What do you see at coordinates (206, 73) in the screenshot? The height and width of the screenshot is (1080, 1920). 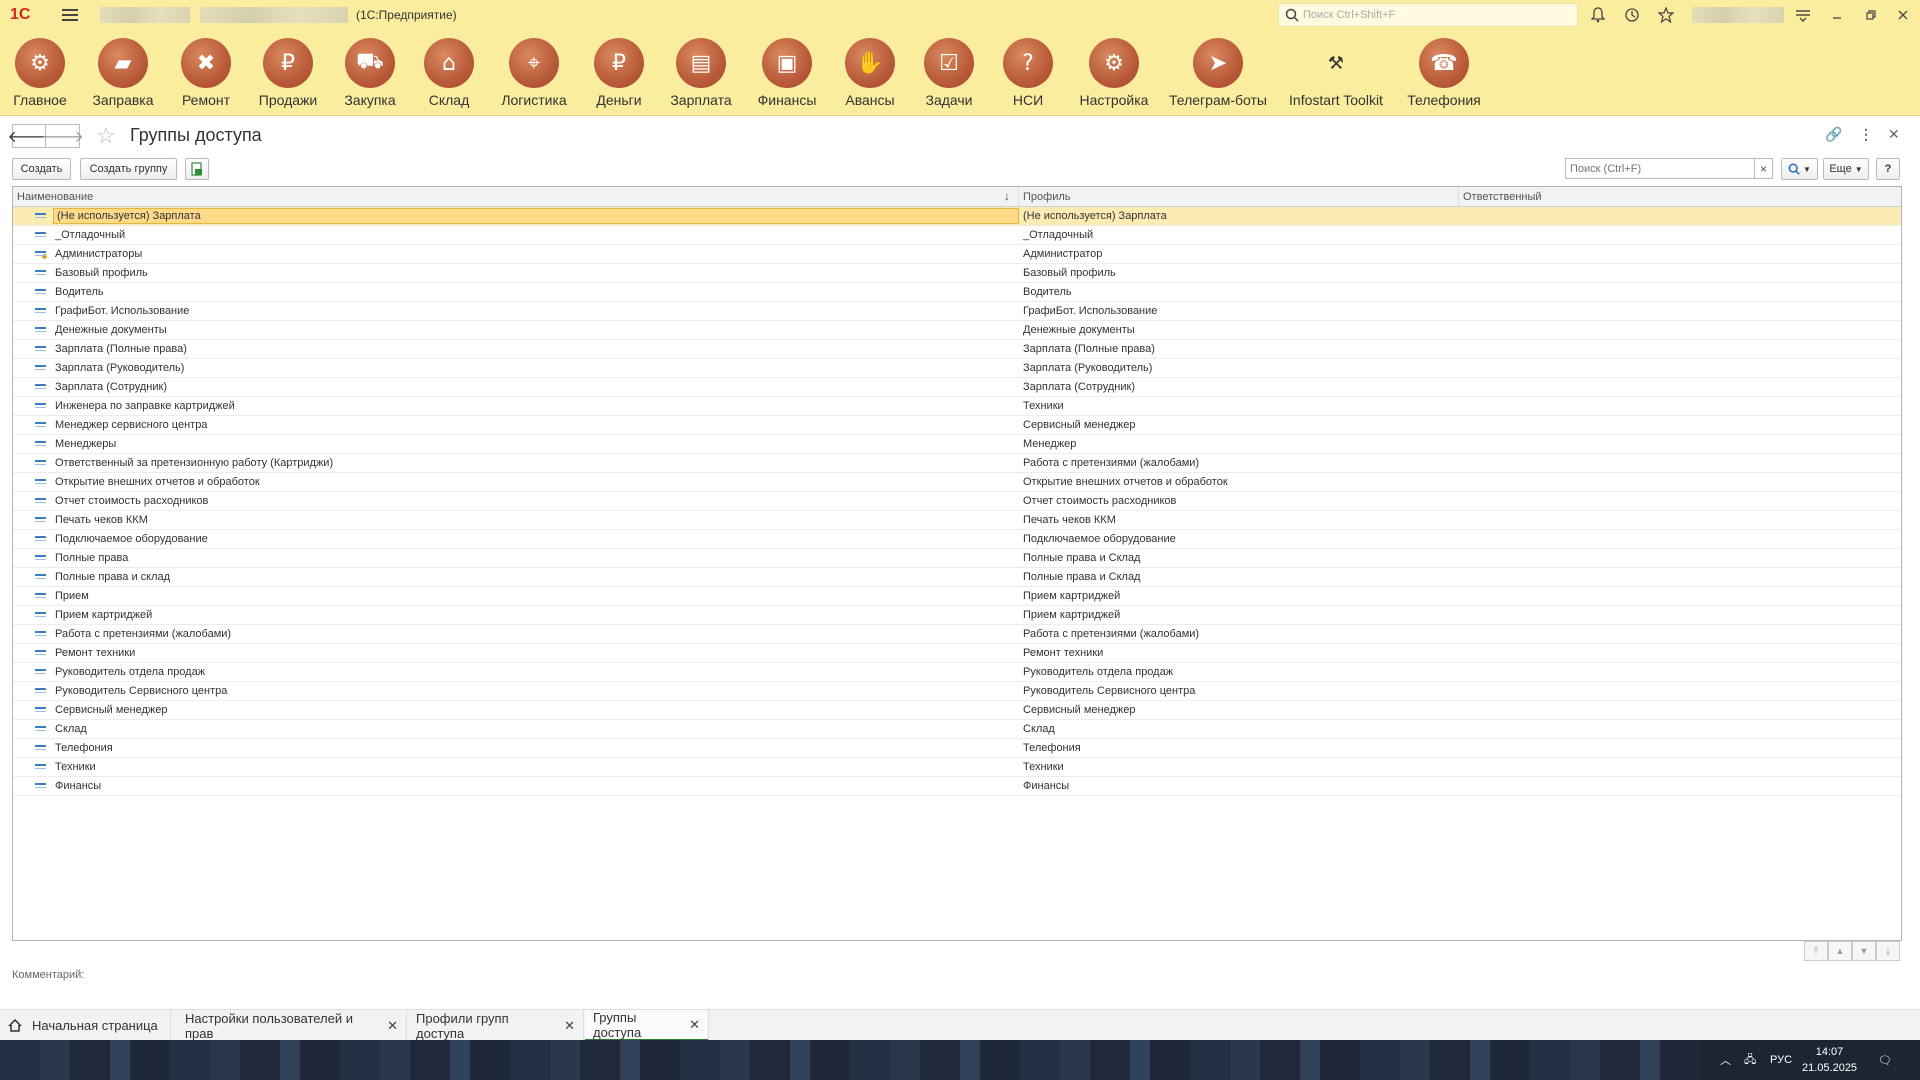 I see `section-repair: ✖ Ремонт` at bounding box center [206, 73].